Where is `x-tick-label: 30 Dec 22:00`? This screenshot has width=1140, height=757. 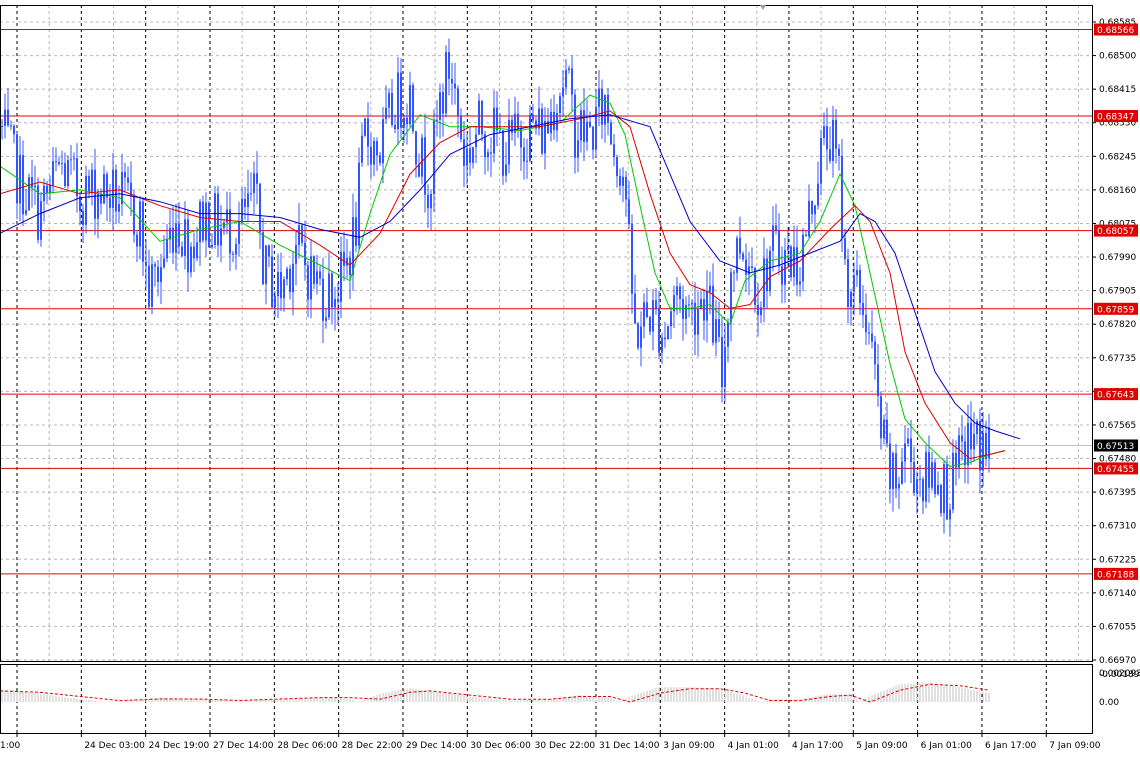
x-tick-label: 30 Dec 22:00 is located at coordinates (565, 746).